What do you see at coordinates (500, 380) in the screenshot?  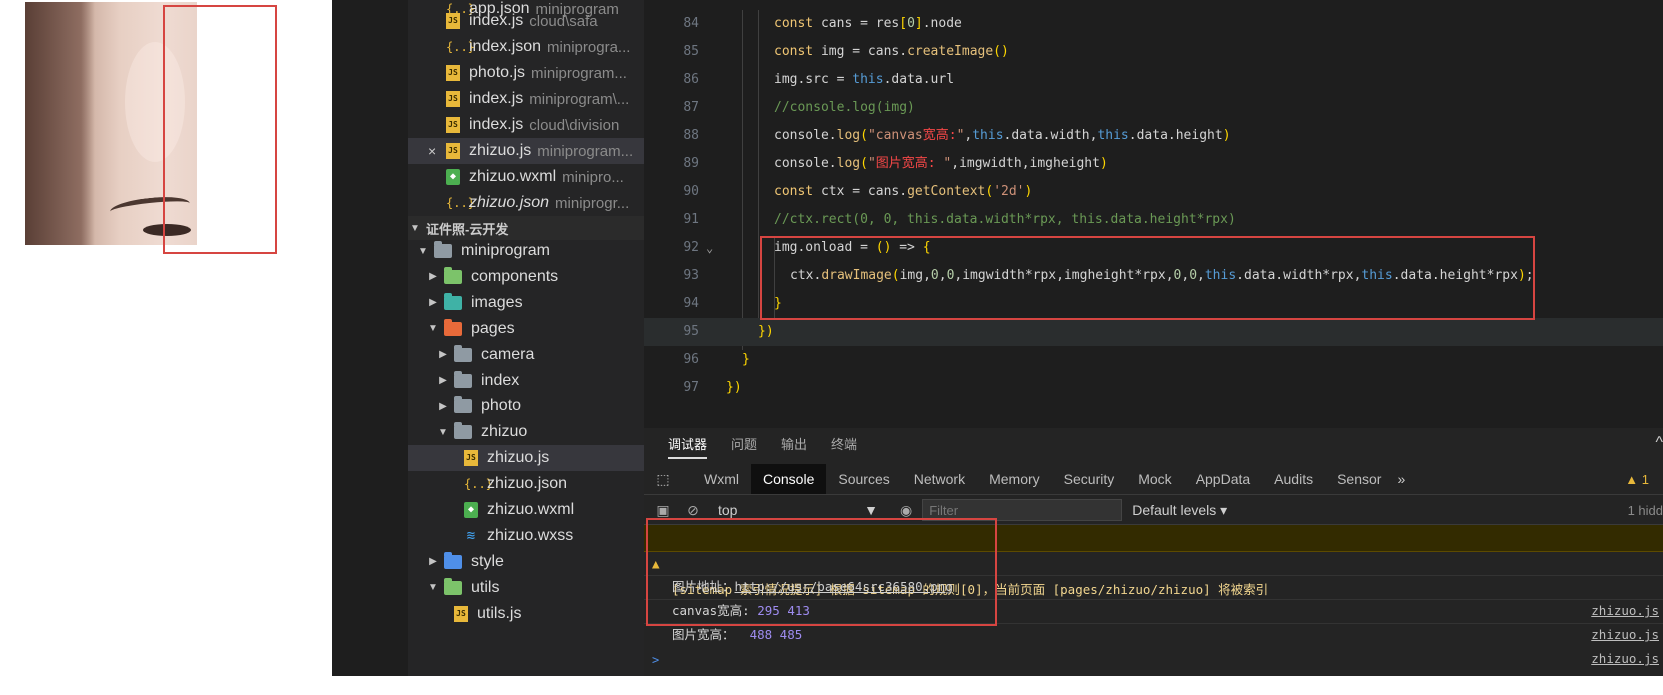 I see `item-name: index` at bounding box center [500, 380].